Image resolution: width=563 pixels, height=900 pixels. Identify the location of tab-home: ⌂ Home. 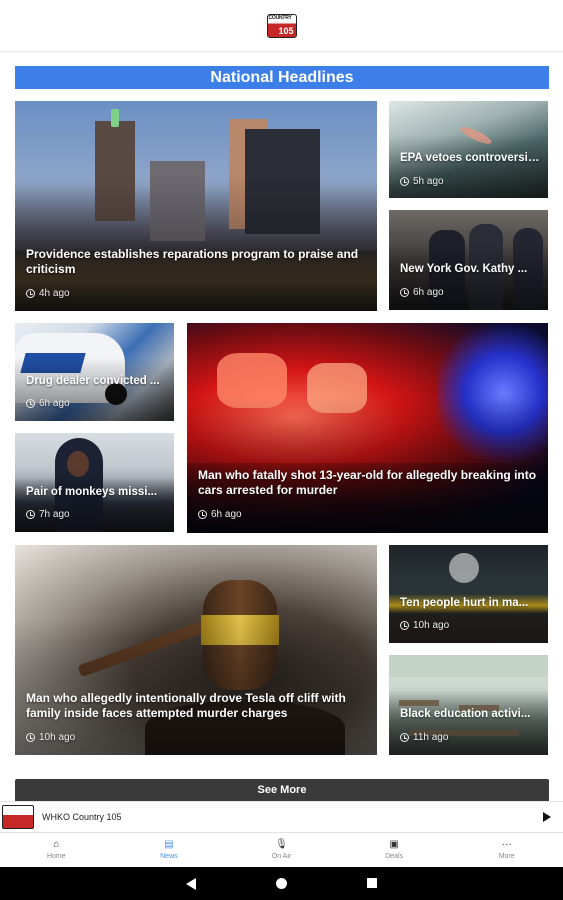
(56, 850).